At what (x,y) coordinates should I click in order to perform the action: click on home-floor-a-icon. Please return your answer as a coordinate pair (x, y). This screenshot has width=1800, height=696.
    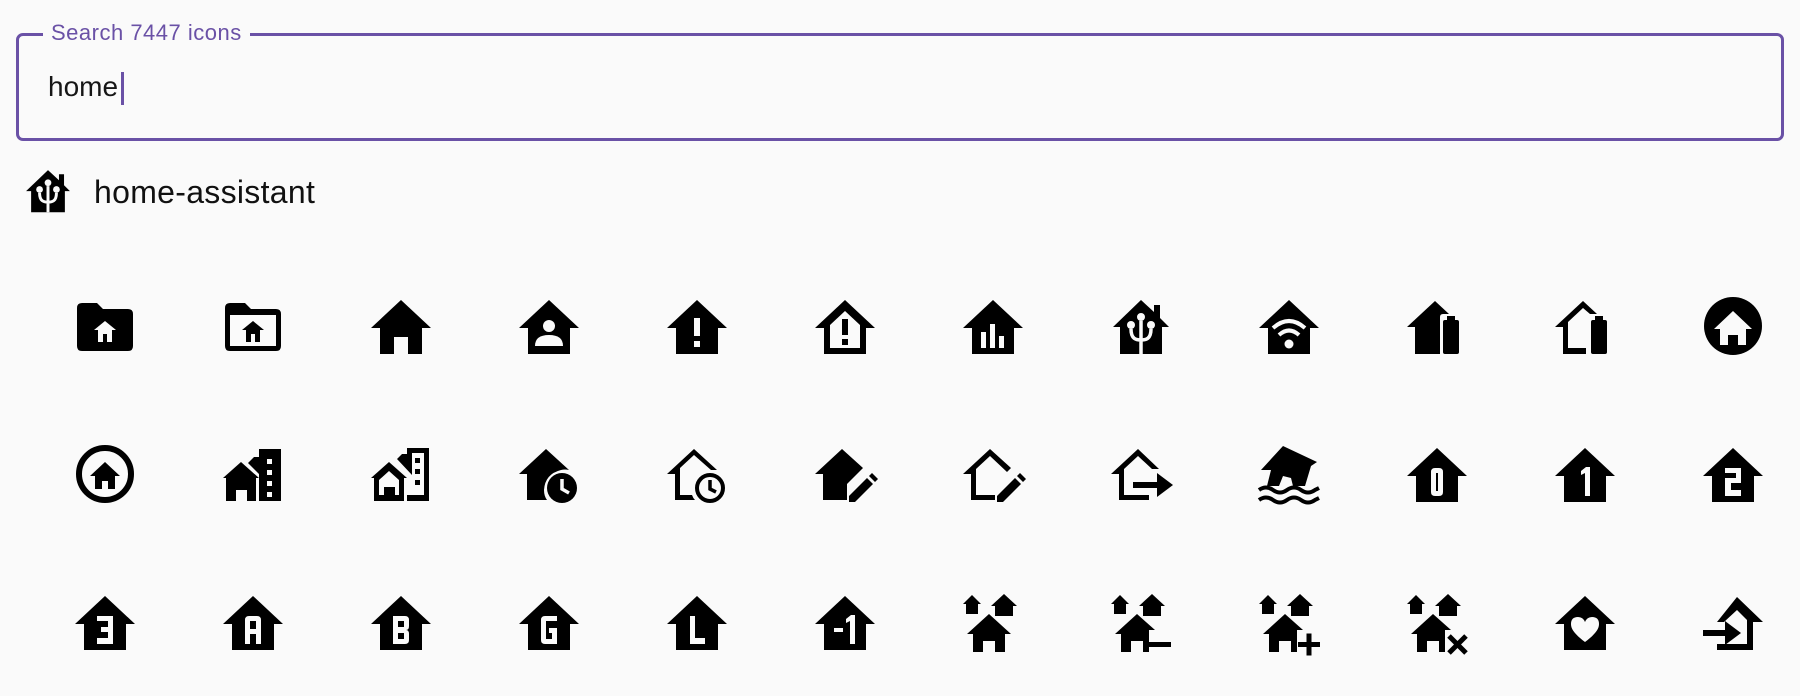
    Looking at the image, I should click on (253, 622).